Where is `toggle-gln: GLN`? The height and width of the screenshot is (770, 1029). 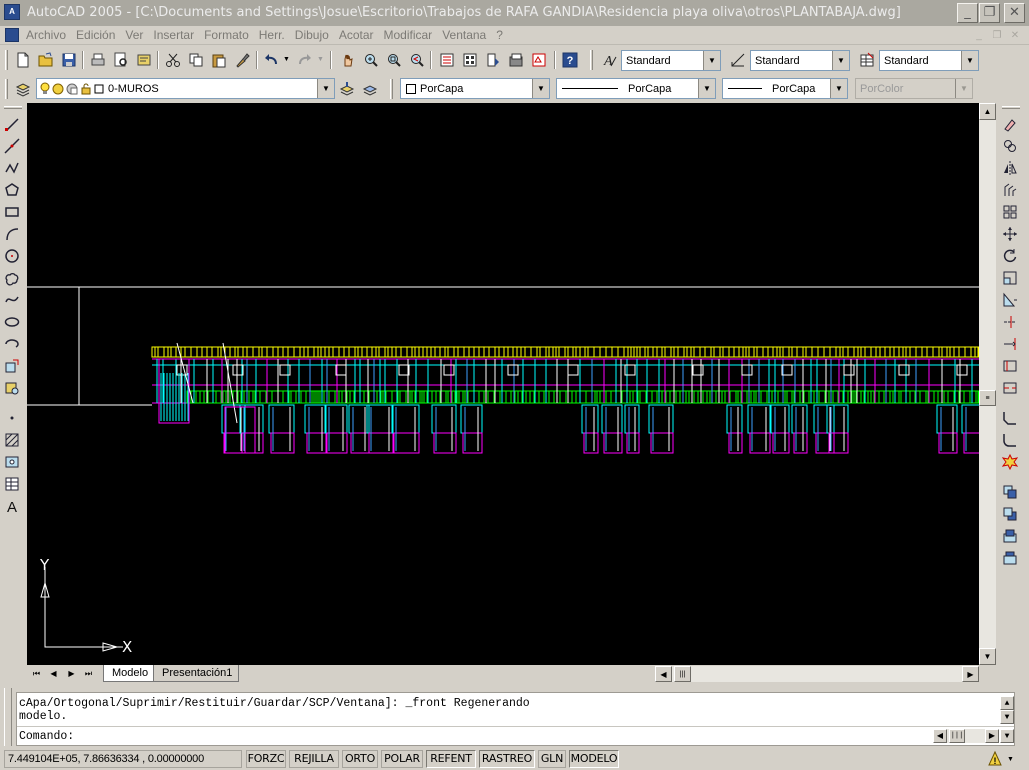 toggle-gln: GLN is located at coordinates (552, 759).